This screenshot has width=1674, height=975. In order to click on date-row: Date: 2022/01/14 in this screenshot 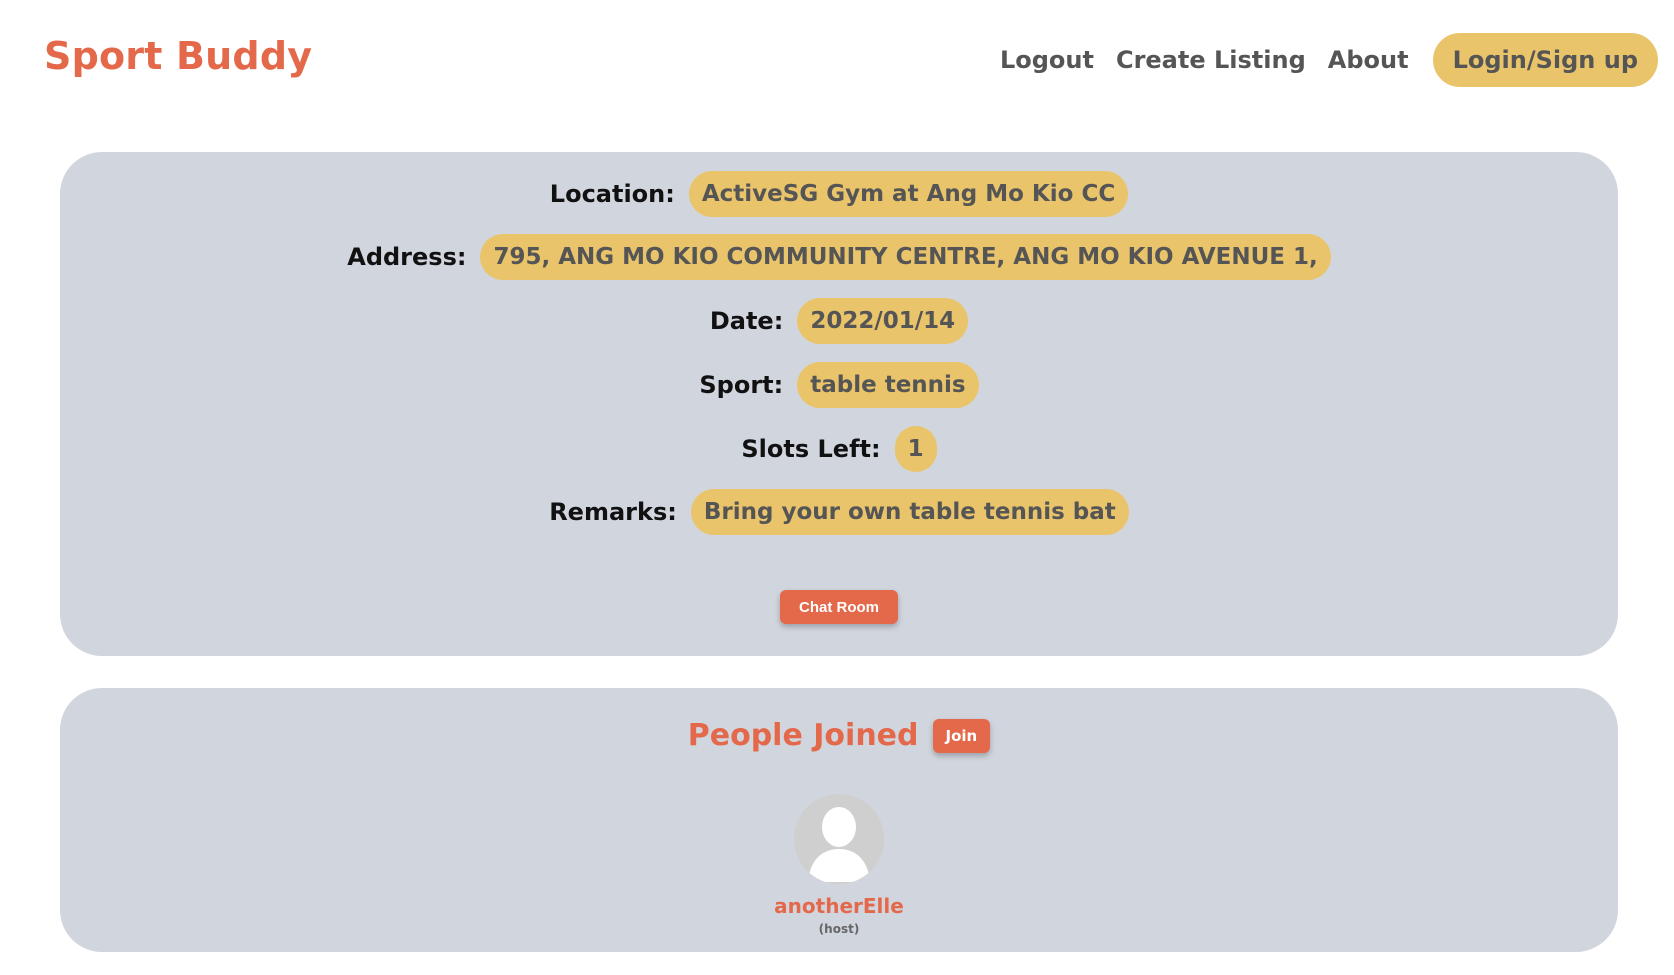, I will do `click(839, 321)`.